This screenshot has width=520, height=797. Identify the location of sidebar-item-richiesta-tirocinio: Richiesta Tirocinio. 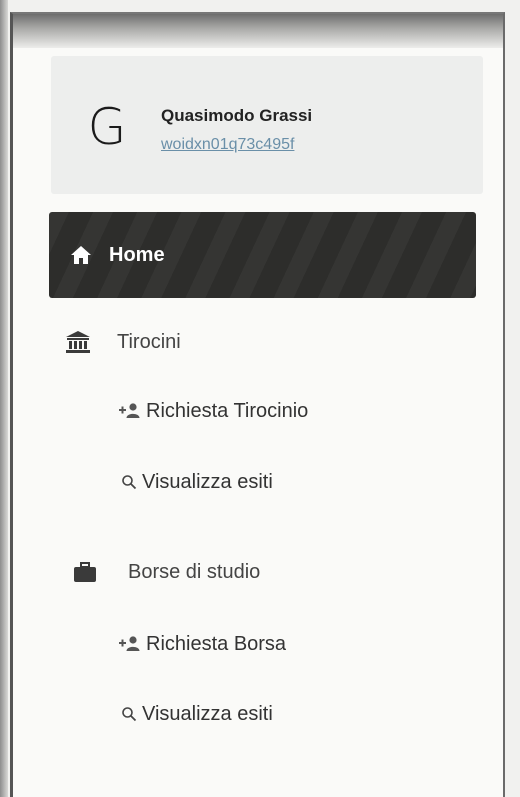
(213, 411).